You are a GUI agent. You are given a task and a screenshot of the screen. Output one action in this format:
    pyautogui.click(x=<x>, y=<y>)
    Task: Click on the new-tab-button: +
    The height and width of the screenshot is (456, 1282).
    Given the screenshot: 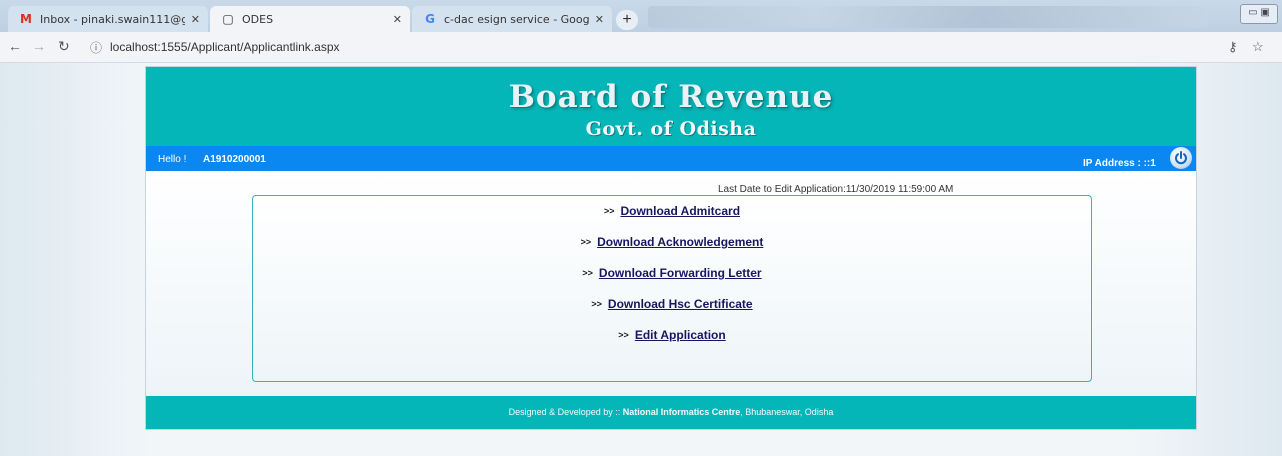 What is the action you would take?
    pyautogui.click(x=627, y=20)
    